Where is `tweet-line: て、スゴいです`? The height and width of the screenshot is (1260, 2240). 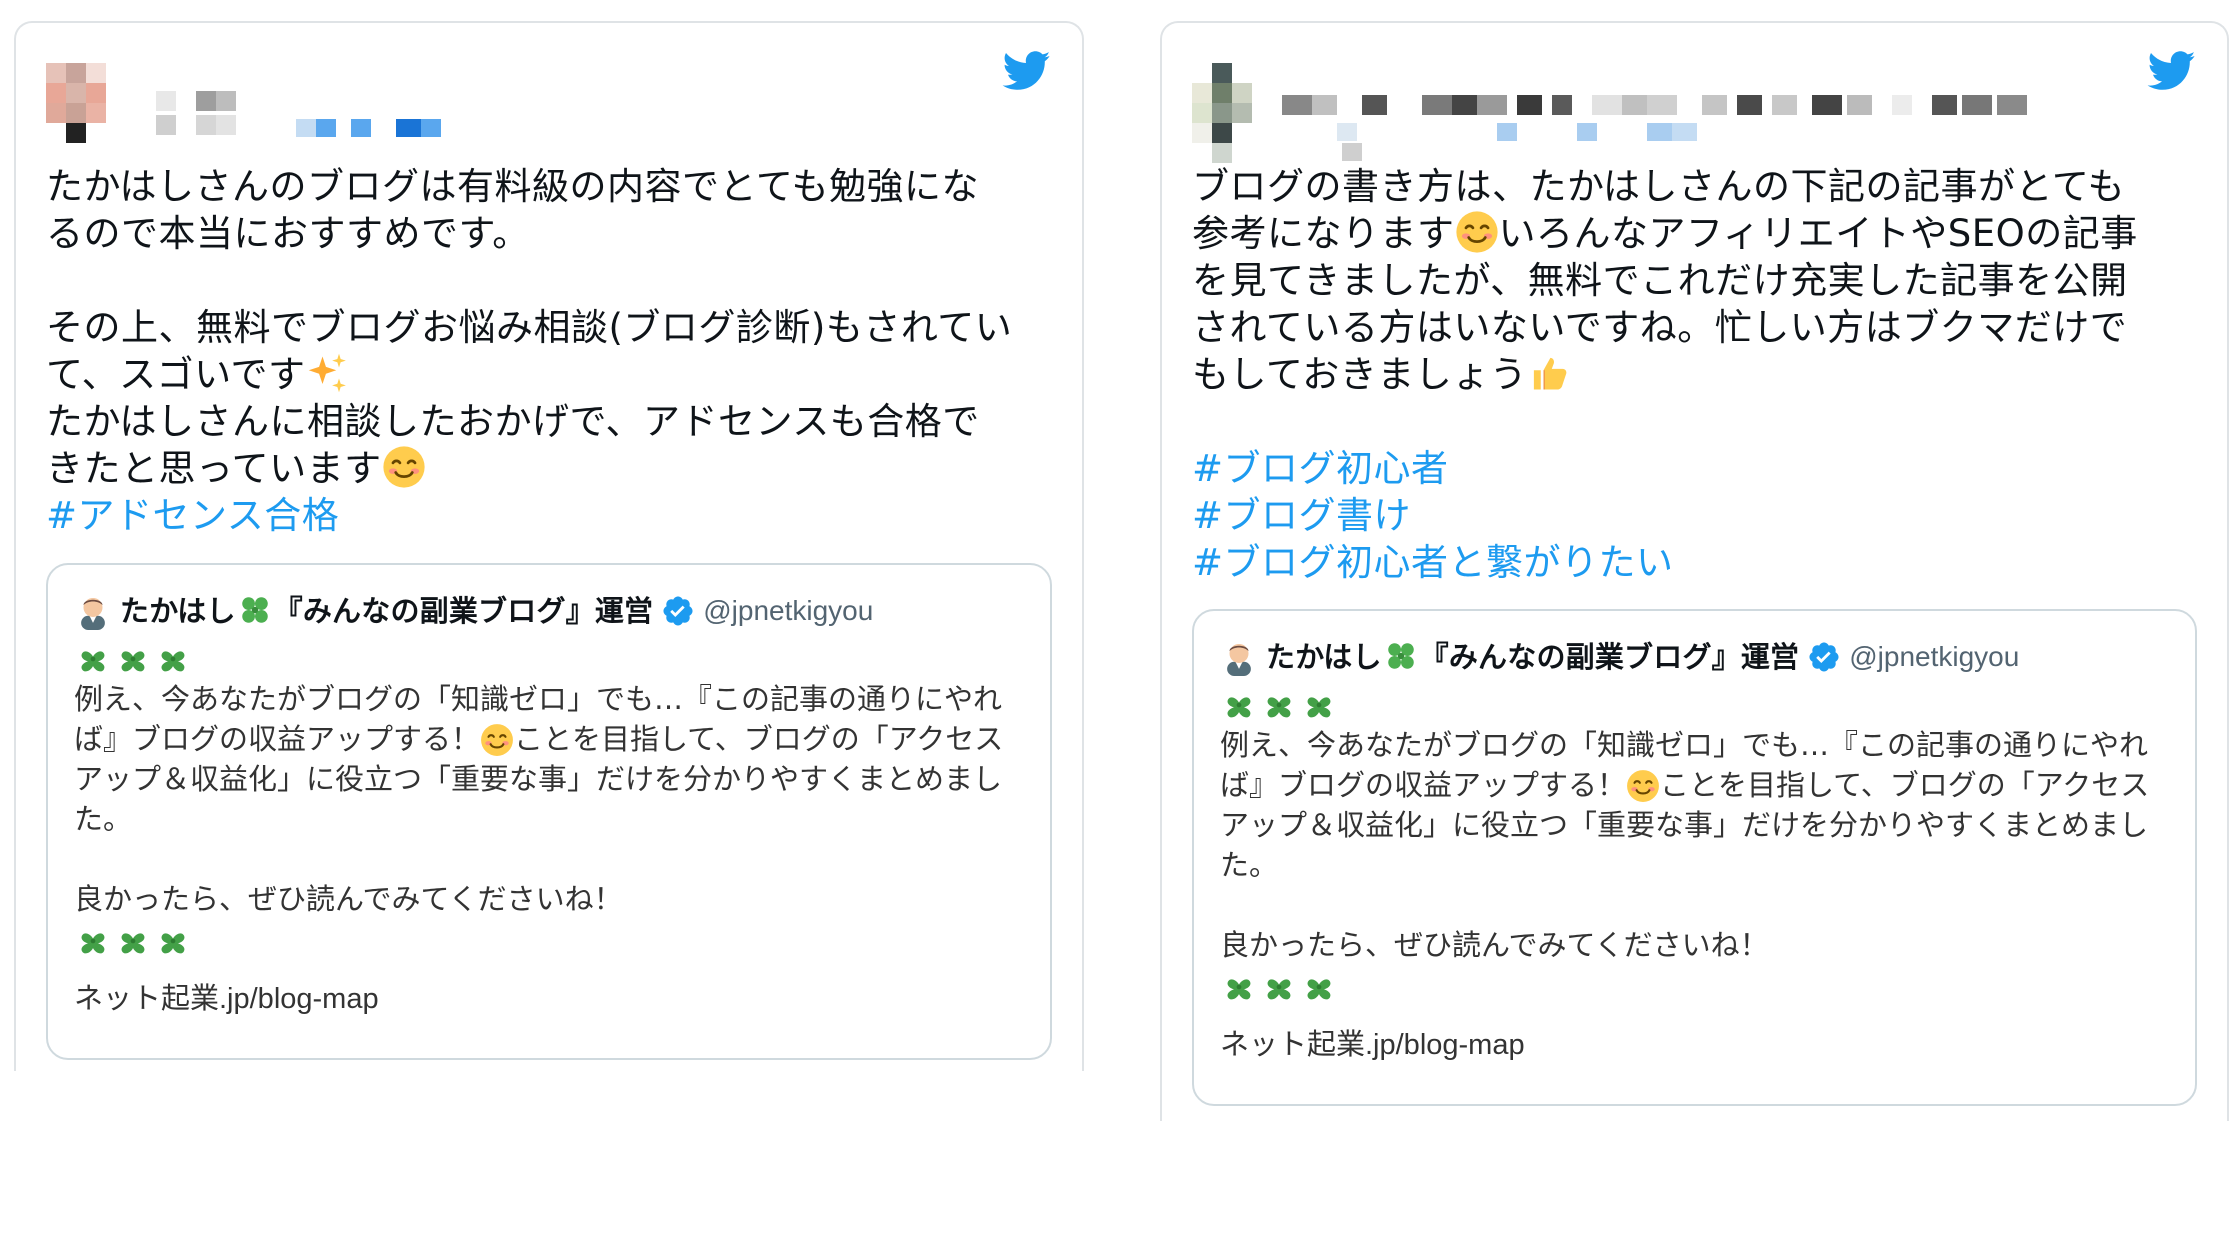 tweet-line: て、スゴいです is located at coordinates (549, 374).